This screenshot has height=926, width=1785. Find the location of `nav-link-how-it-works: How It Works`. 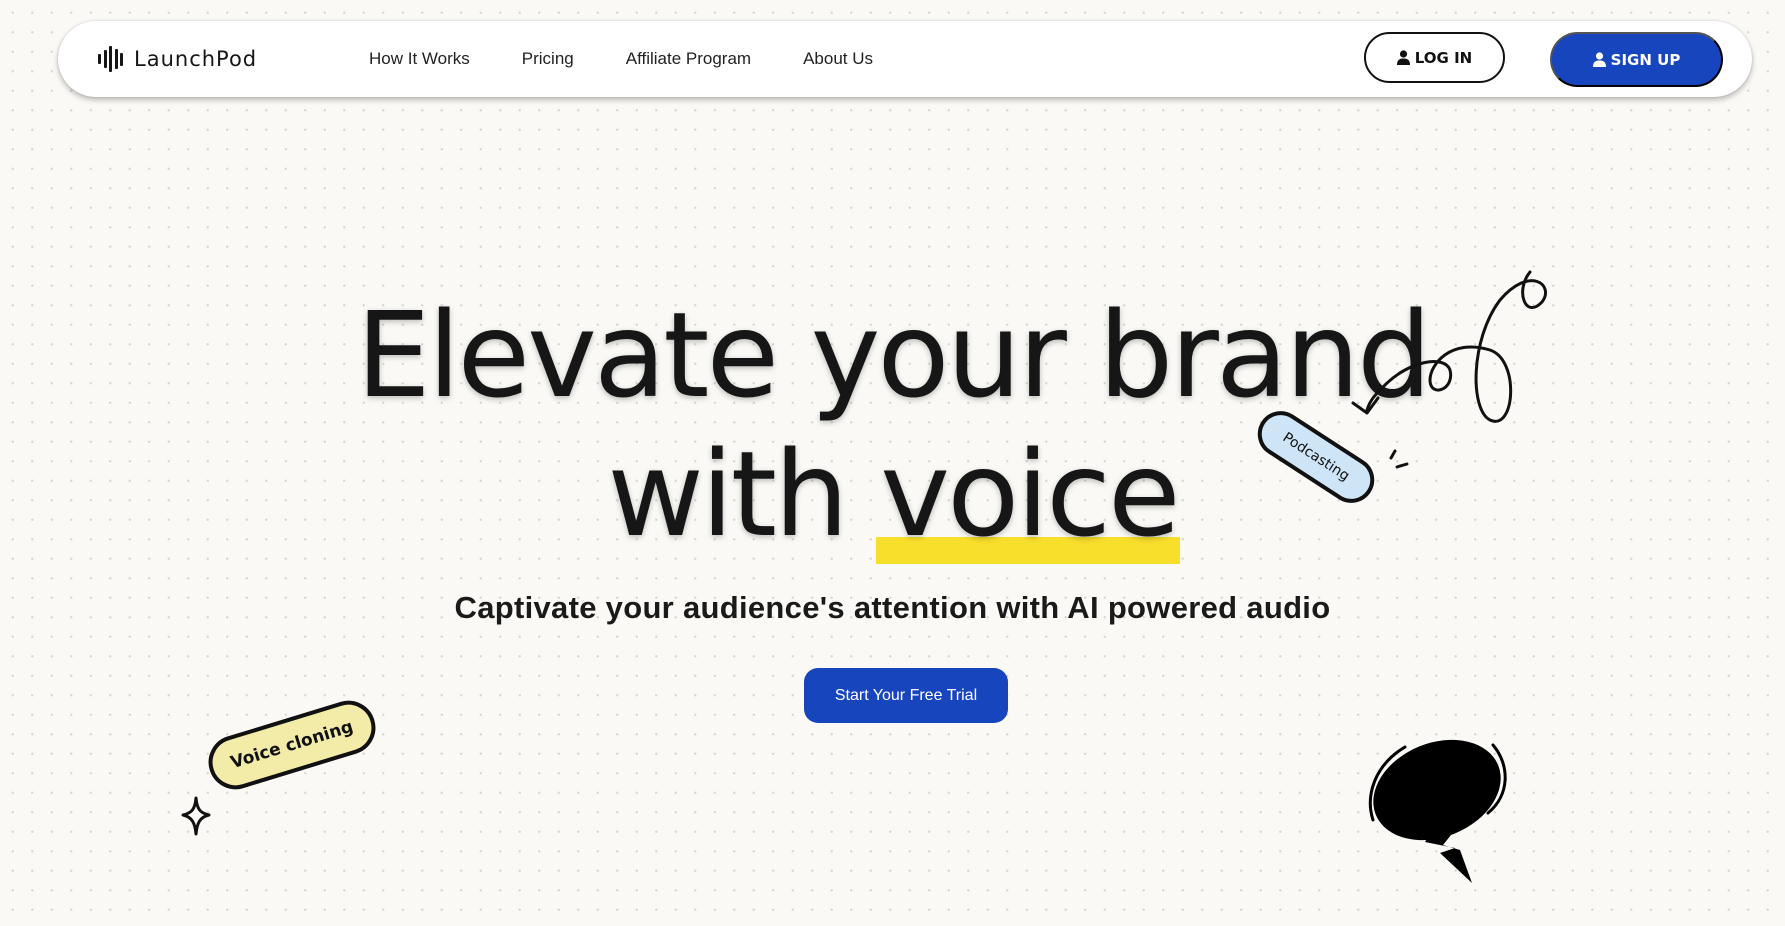

nav-link-how-it-works: How It Works is located at coordinates (419, 59).